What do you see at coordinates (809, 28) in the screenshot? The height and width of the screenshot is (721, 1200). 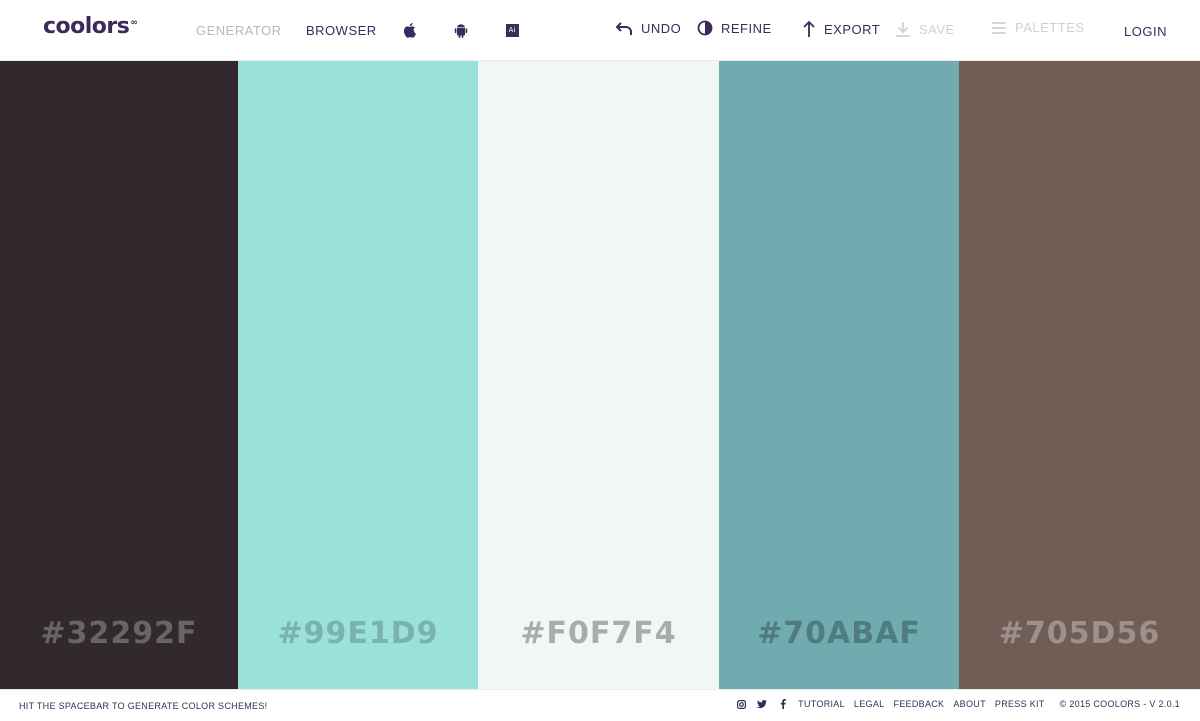 I see `export-arrow-icon` at bounding box center [809, 28].